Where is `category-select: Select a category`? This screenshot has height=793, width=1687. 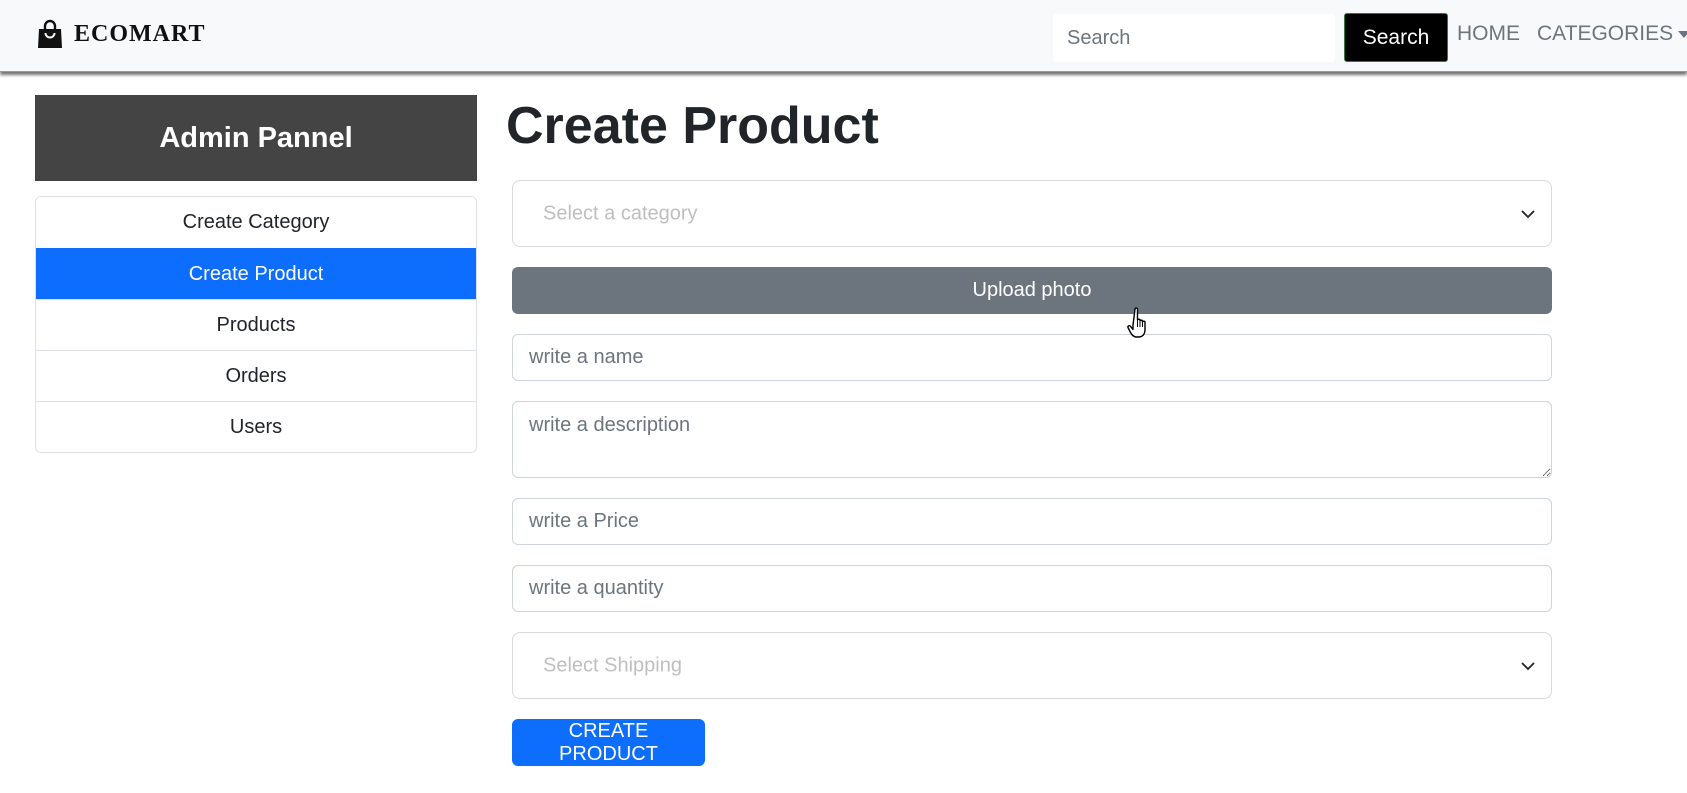
category-select: Select a category is located at coordinates (1032, 213).